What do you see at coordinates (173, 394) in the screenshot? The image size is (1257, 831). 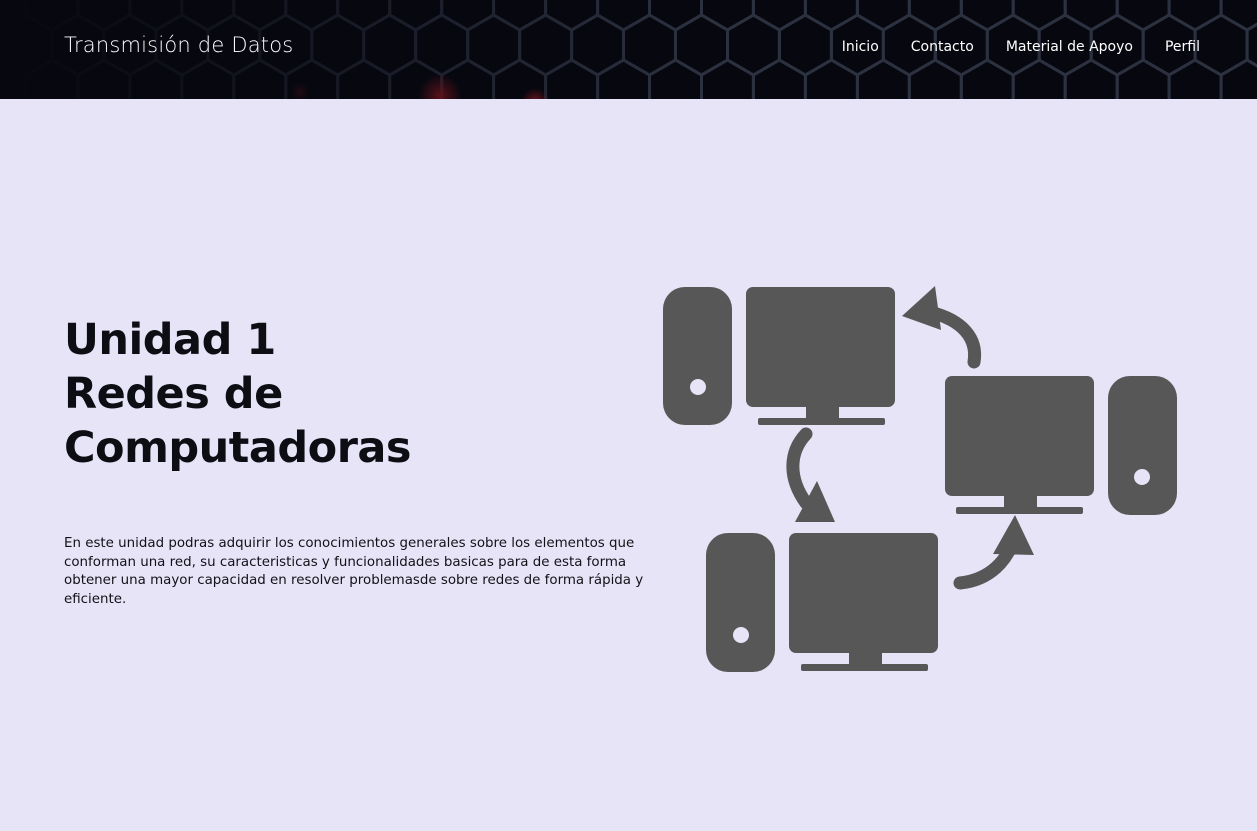 I see `title-line-2: Redes de` at bounding box center [173, 394].